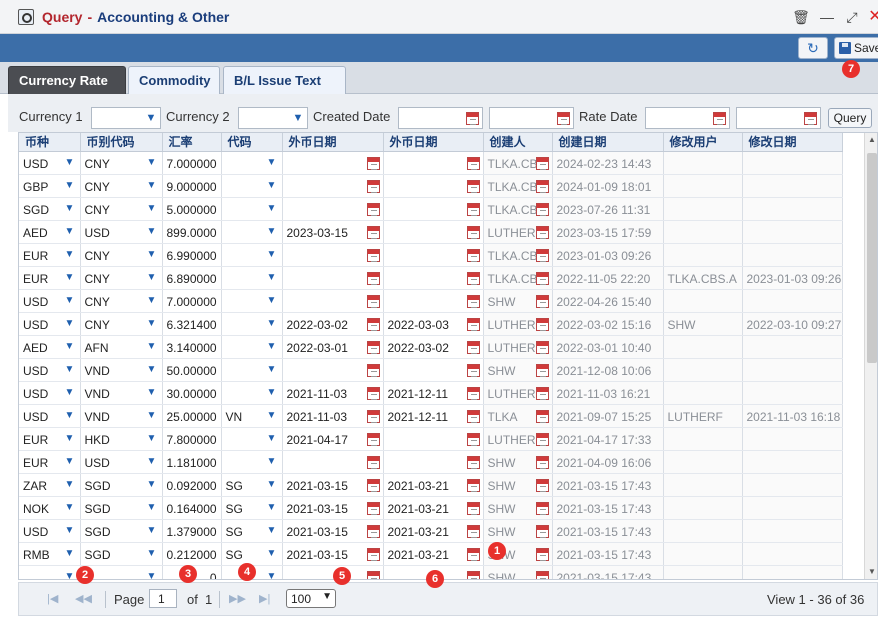 This screenshot has width=878, height=623. Describe the element at coordinates (192, 485) in the screenshot. I see `cell-rate: 0.092000` at that location.